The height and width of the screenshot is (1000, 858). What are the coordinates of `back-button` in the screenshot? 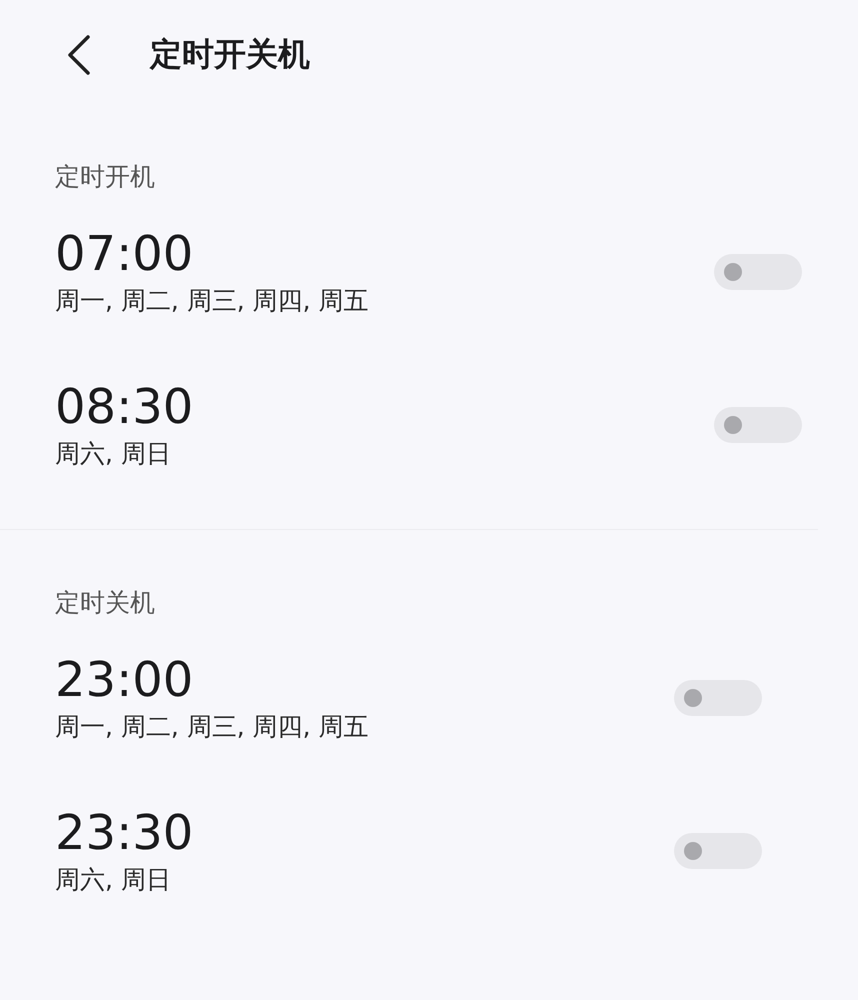 It's located at (79, 55).